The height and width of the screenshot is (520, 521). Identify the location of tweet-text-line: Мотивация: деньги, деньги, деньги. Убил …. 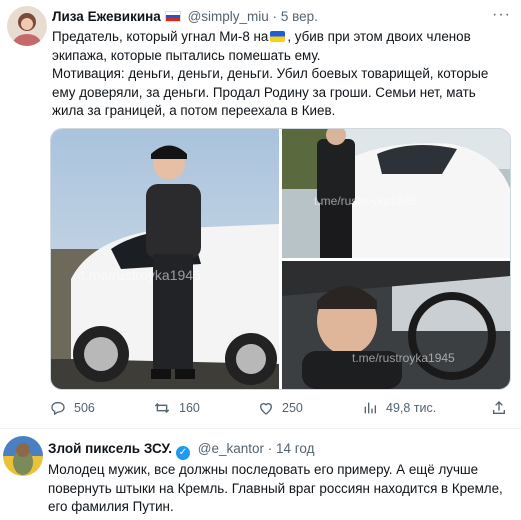
(270, 73).